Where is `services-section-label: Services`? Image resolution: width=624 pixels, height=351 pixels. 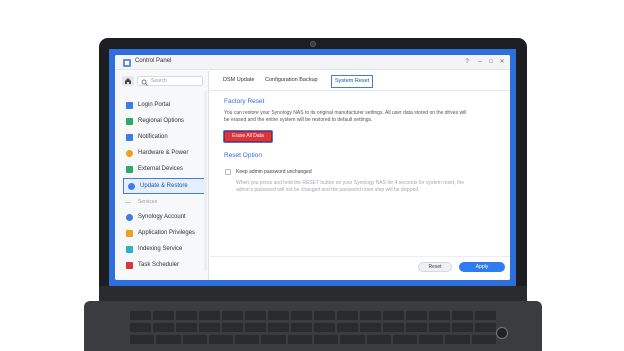
services-section-label: Services is located at coordinates (148, 202).